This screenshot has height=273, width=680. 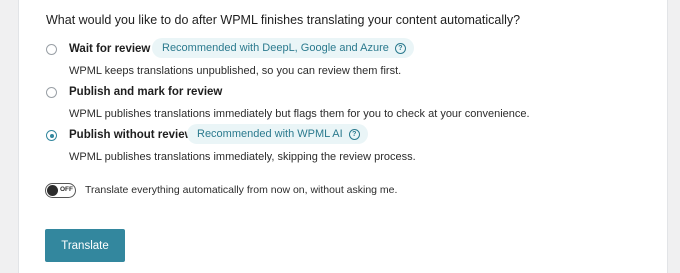 I want to click on badge-label: Recommended with DeepL, Google and Azure, so click(x=275, y=48).